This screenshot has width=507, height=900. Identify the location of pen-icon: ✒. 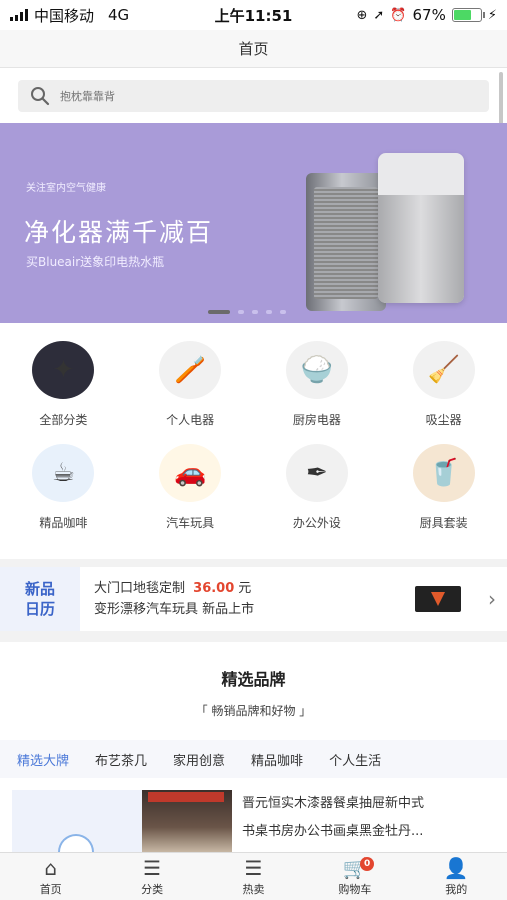
(316, 473).